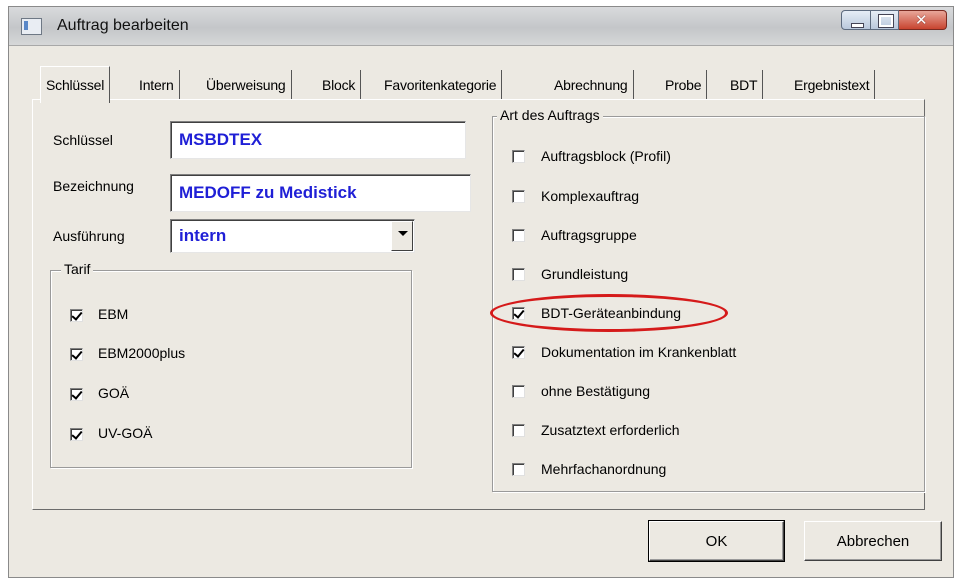 The width and height of the screenshot is (957, 581). What do you see at coordinates (441, 85) in the screenshot?
I see `tab-favoritenkategorie: Favoritenkategorie` at bounding box center [441, 85].